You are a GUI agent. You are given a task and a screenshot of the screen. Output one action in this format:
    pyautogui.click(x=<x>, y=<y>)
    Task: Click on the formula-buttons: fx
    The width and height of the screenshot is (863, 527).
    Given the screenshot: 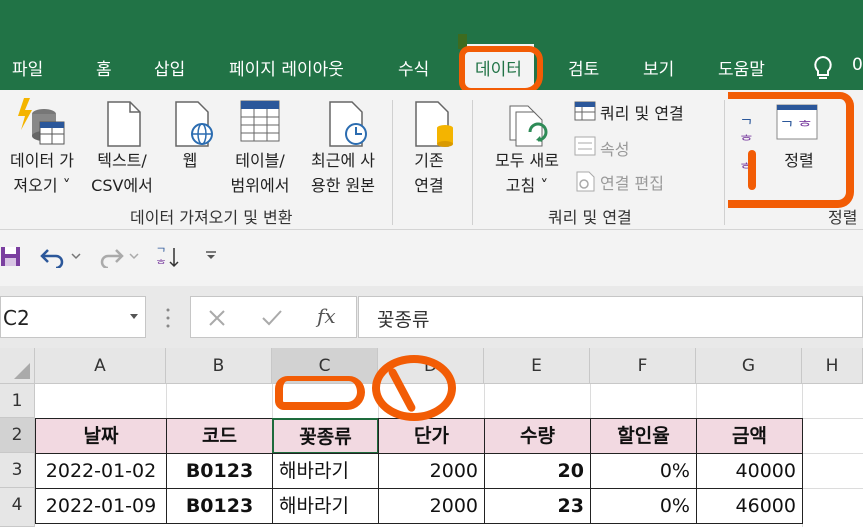 What is the action you would take?
    pyautogui.click(x=273, y=317)
    